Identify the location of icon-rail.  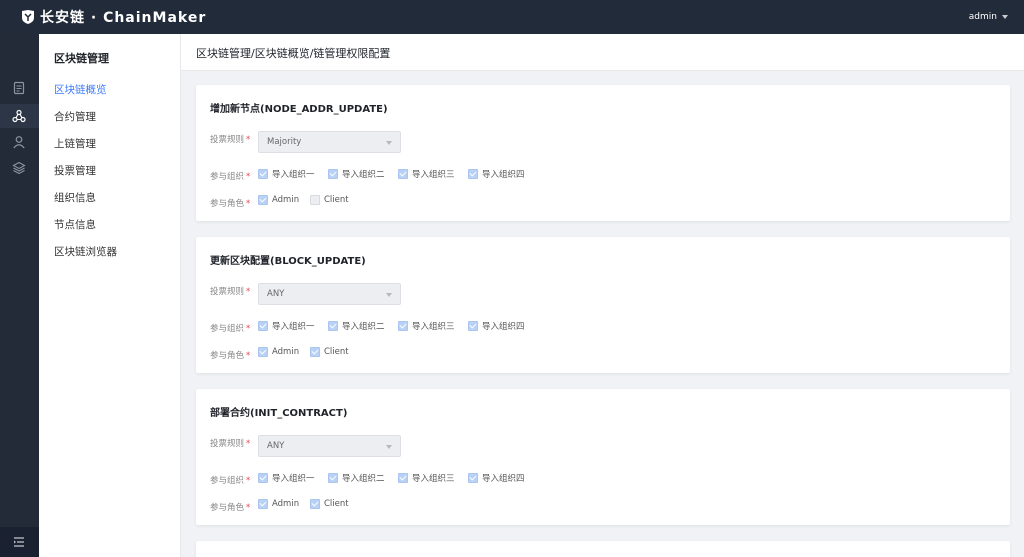
(19, 295).